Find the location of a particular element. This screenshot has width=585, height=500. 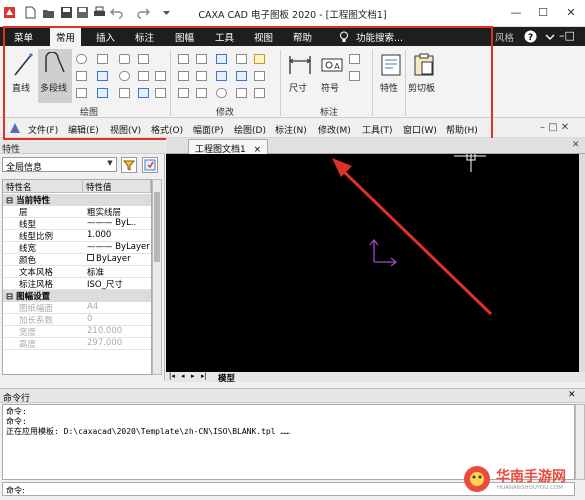

tab-model: 模型 is located at coordinates (226, 378).